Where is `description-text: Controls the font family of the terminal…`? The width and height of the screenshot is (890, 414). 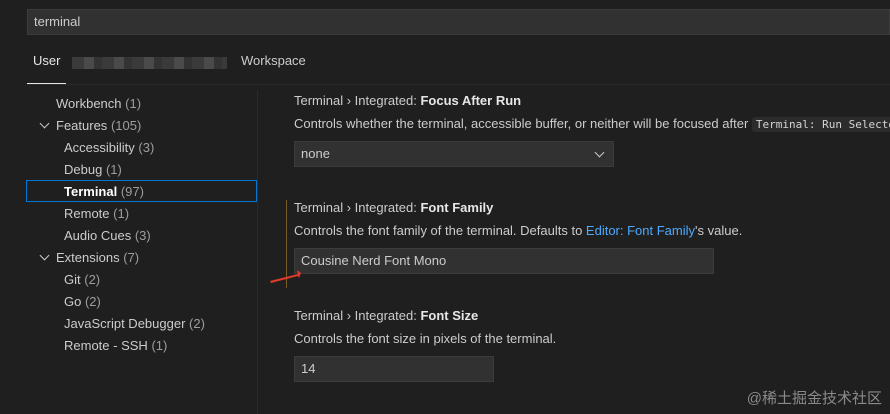
description-text: Controls the font family of the terminal… is located at coordinates (440, 230).